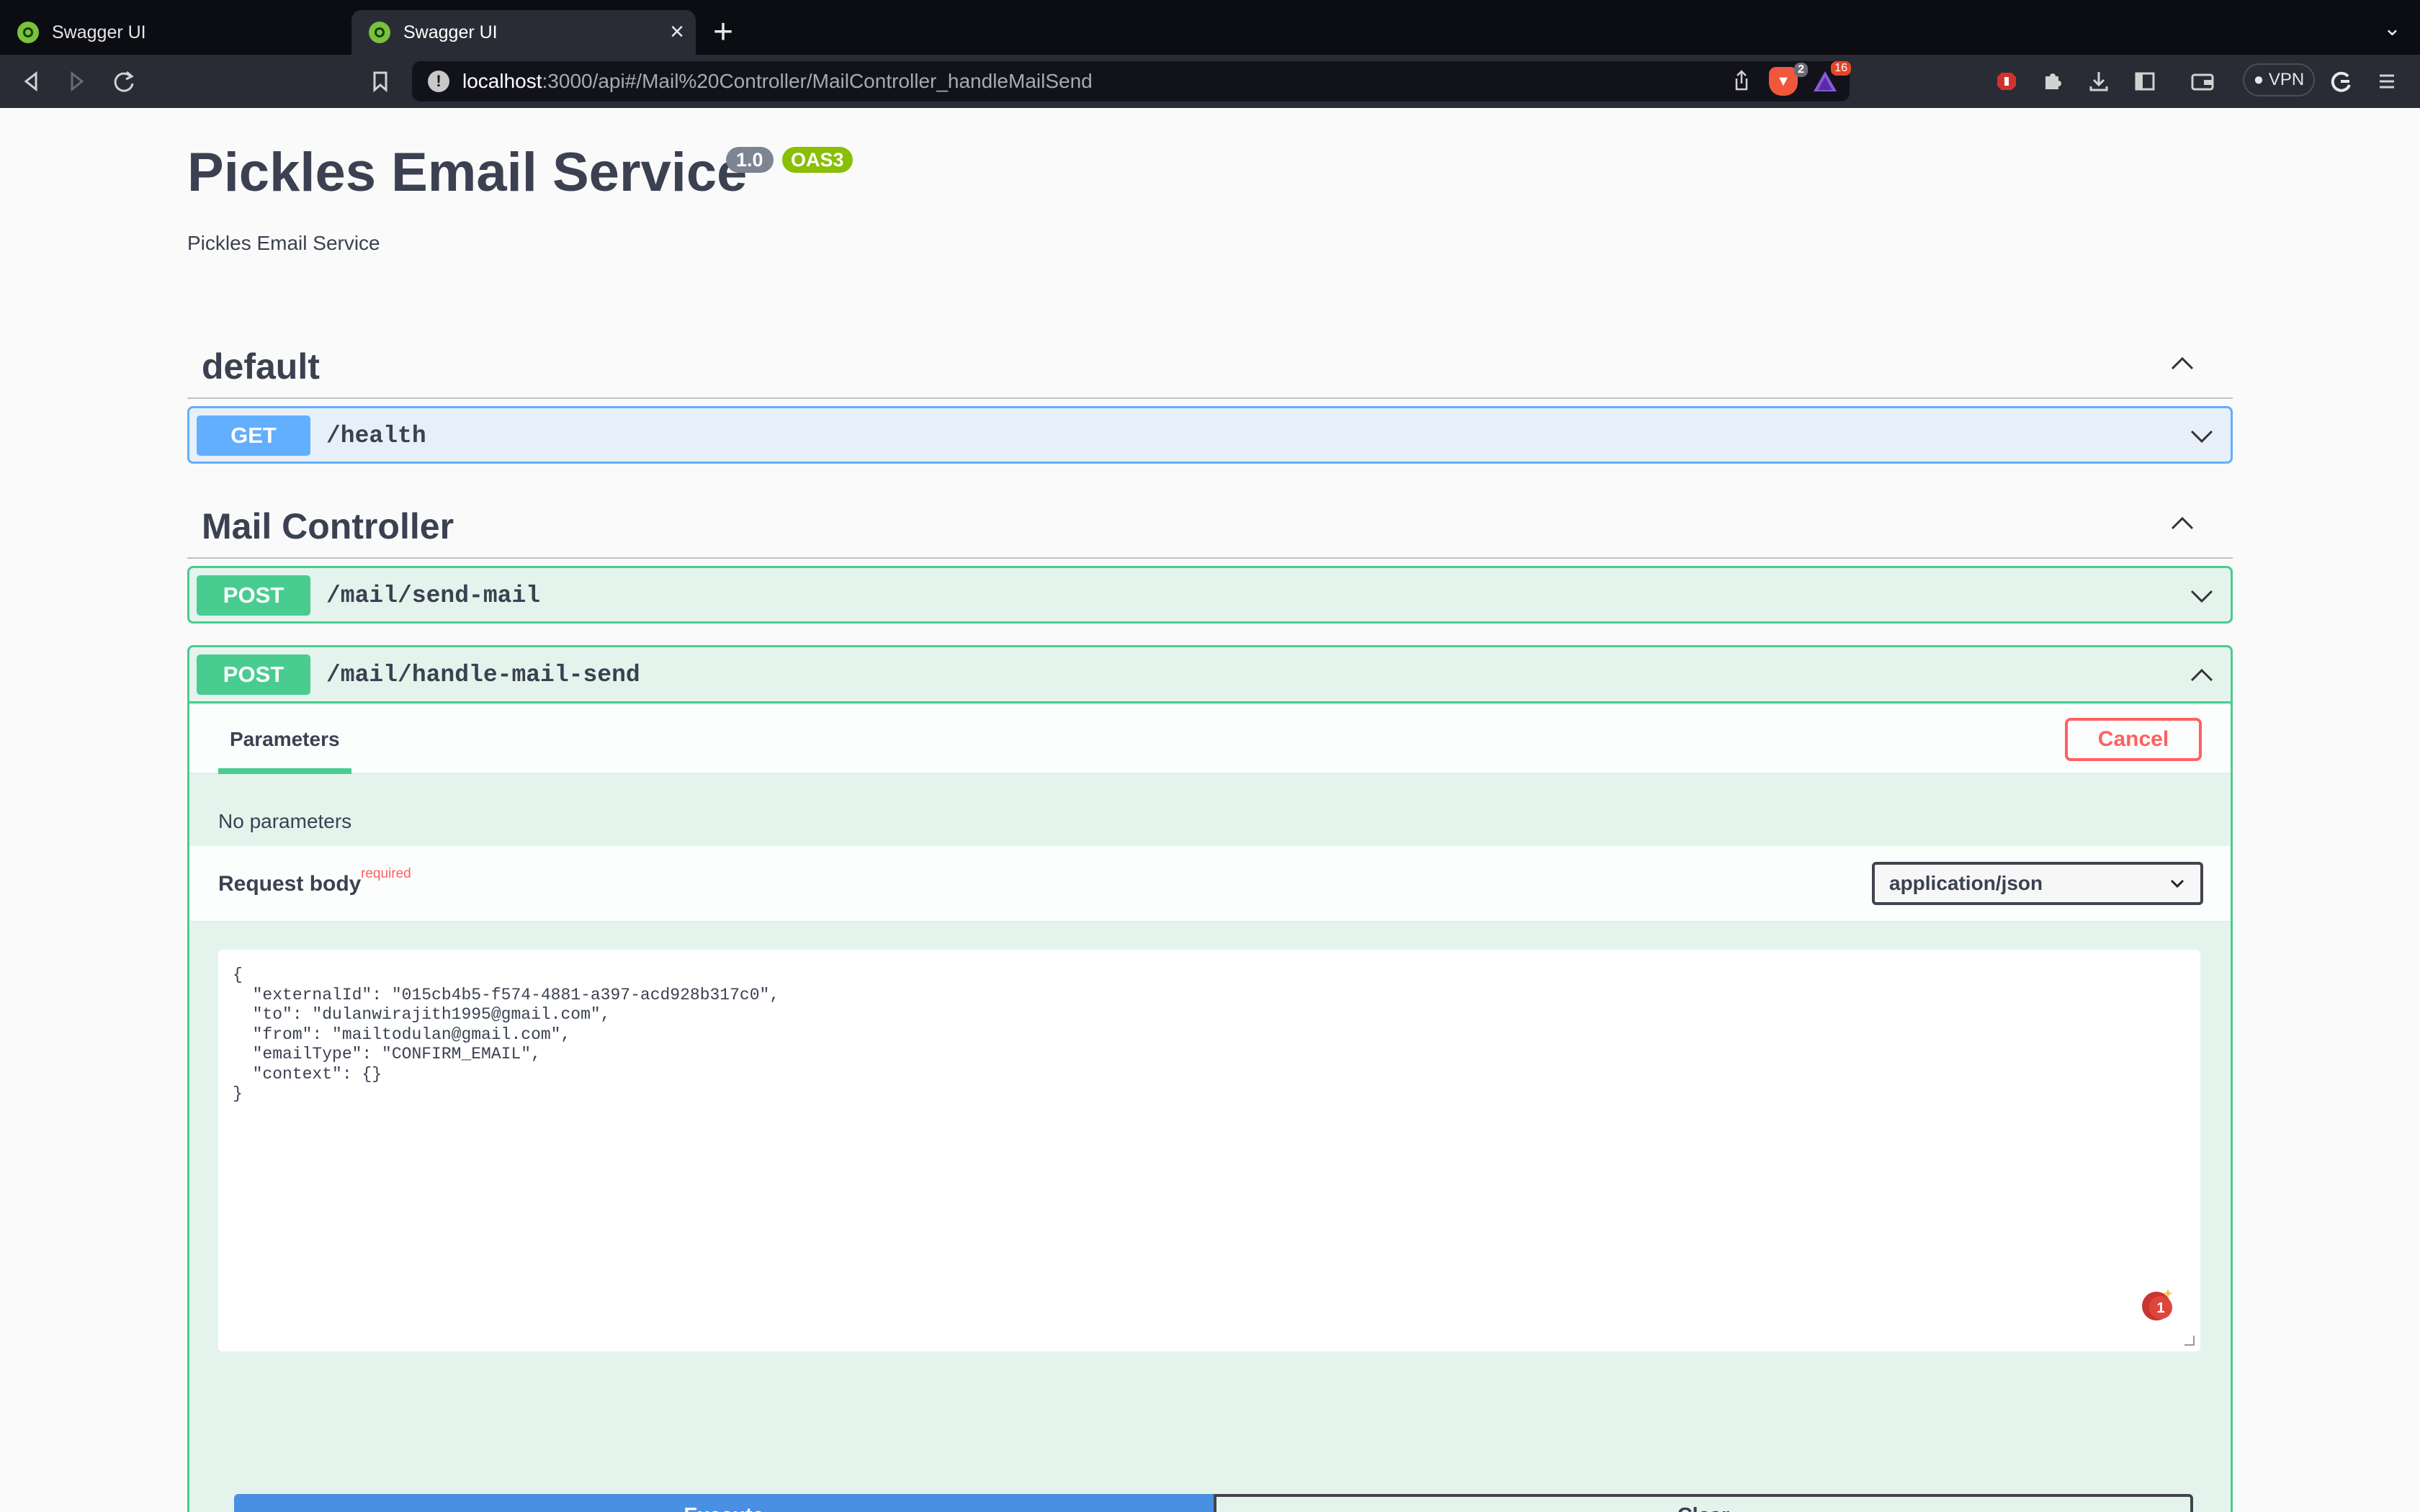 Image resolution: width=2420 pixels, height=1512 pixels. Describe the element at coordinates (2202, 81) in the screenshot. I see `wallet-icon` at that location.